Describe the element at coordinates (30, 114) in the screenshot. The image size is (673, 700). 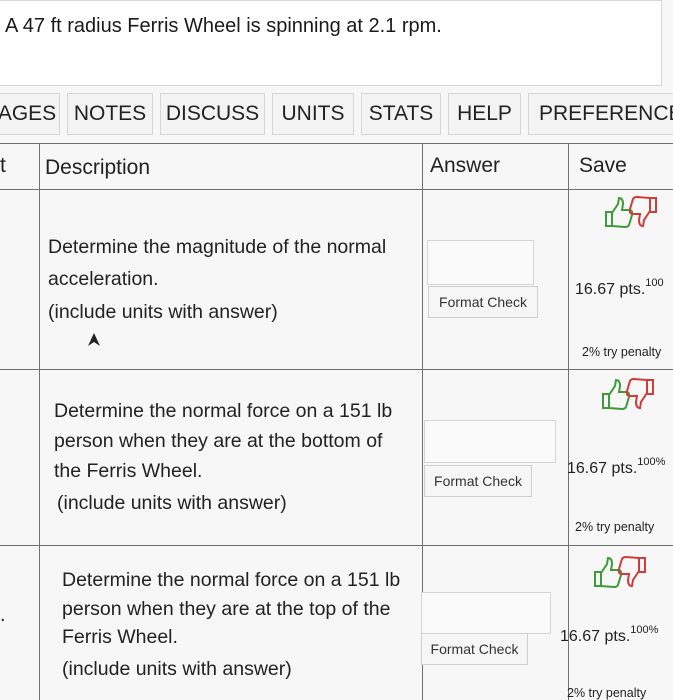
I see `tab-pages: AGES` at that location.